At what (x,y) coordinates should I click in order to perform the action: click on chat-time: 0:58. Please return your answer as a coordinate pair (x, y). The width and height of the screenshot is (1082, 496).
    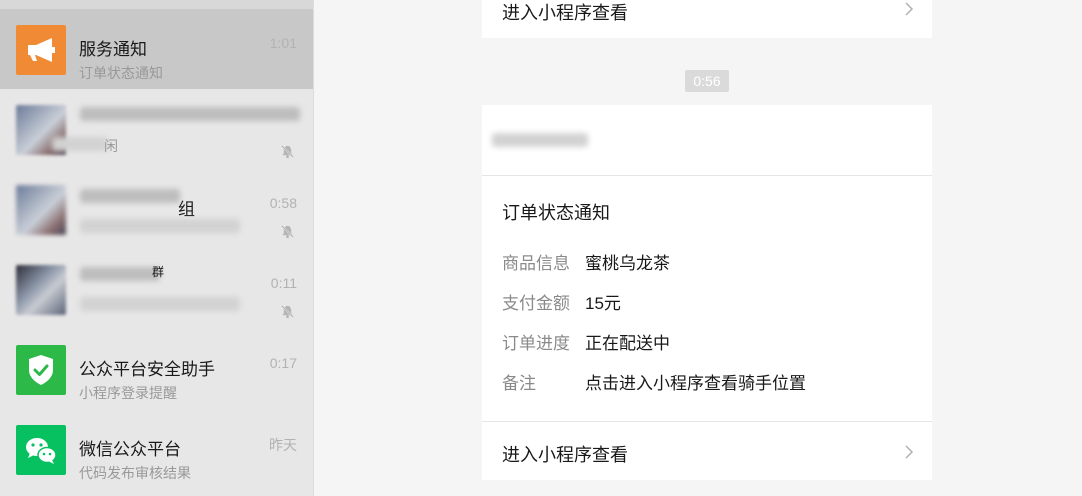
    Looking at the image, I should click on (283, 203).